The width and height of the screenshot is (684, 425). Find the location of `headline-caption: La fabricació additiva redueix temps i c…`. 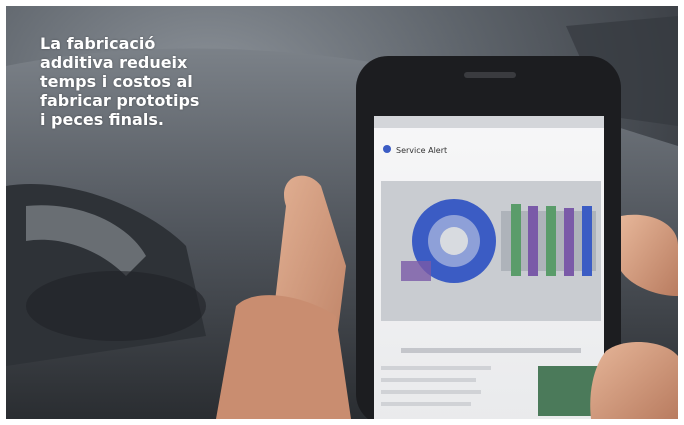

headline-caption: La fabricació additiva redueix temps i c… is located at coordinates (120, 81).